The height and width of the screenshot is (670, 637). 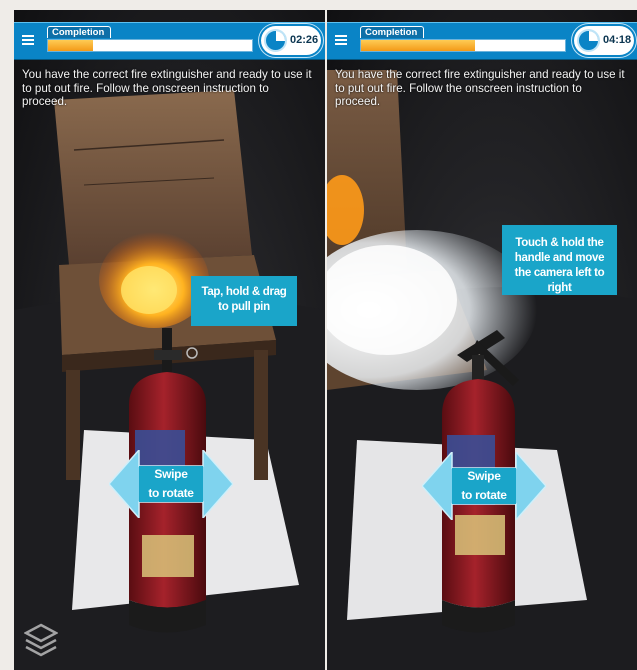 I want to click on top-bar: Completion 04:18, so click(x=482, y=41).